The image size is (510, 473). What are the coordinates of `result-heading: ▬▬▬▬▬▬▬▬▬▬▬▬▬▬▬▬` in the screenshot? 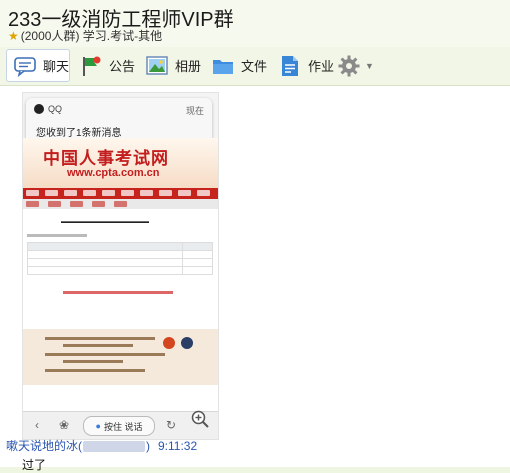 It's located at (105, 222).